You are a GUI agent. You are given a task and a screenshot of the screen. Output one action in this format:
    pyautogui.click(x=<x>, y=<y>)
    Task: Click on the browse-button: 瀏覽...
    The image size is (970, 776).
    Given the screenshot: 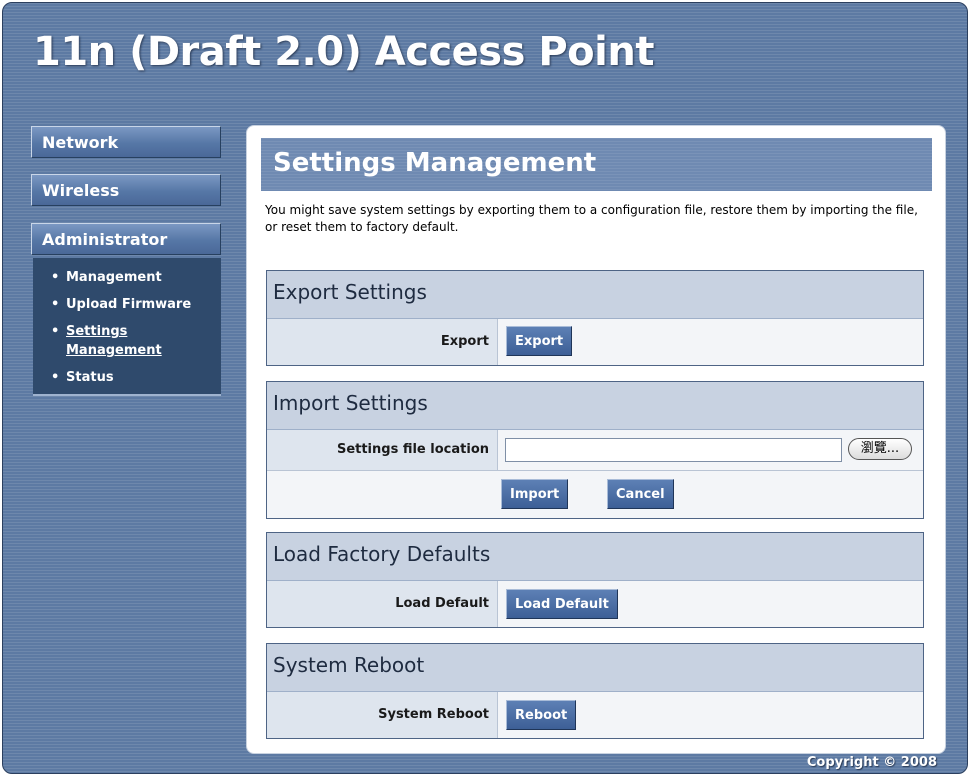 What is the action you would take?
    pyautogui.click(x=880, y=449)
    